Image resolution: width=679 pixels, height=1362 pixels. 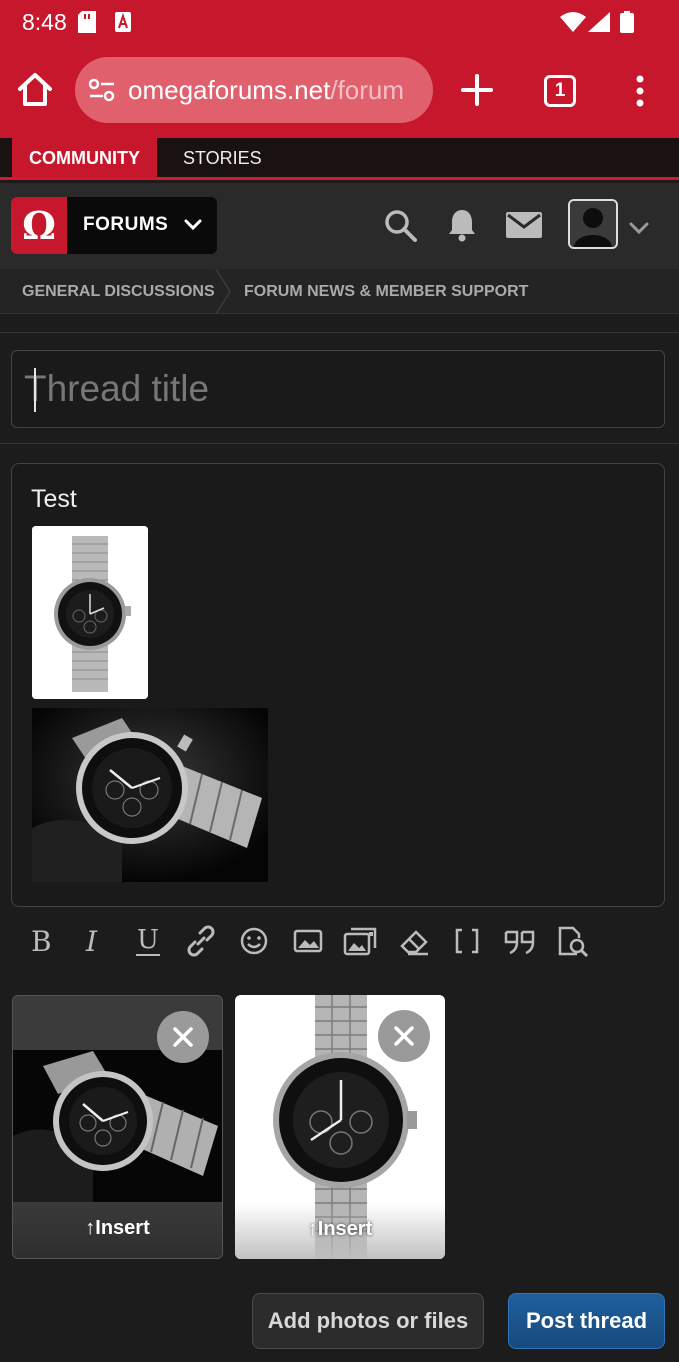 What do you see at coordinates (91, 941) in the screenshot?
I see `svg-text: I` at bounding box center [91, 941].